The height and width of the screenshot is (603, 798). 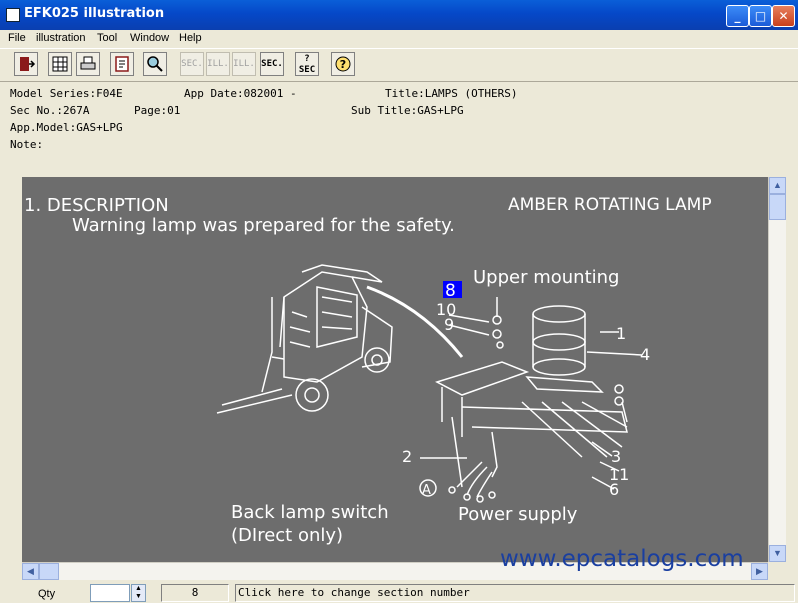 What do you see at coordinates (244, 64) in the screenshot?
I see `next-illustration-button: ILL.` at bounding box center [244, 64].